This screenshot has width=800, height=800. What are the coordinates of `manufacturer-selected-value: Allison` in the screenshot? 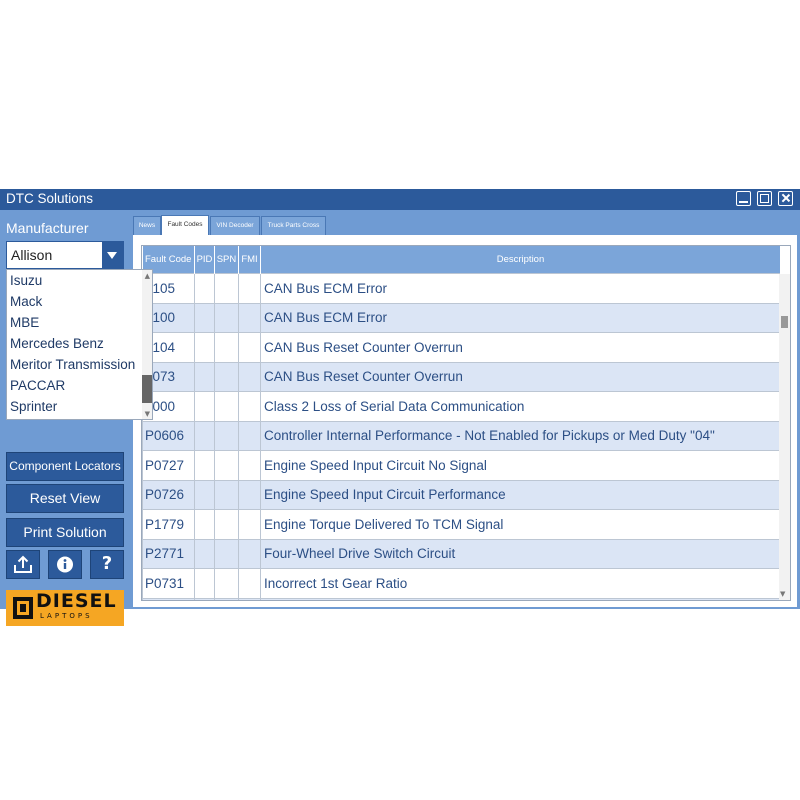 It's located at (32, 255).